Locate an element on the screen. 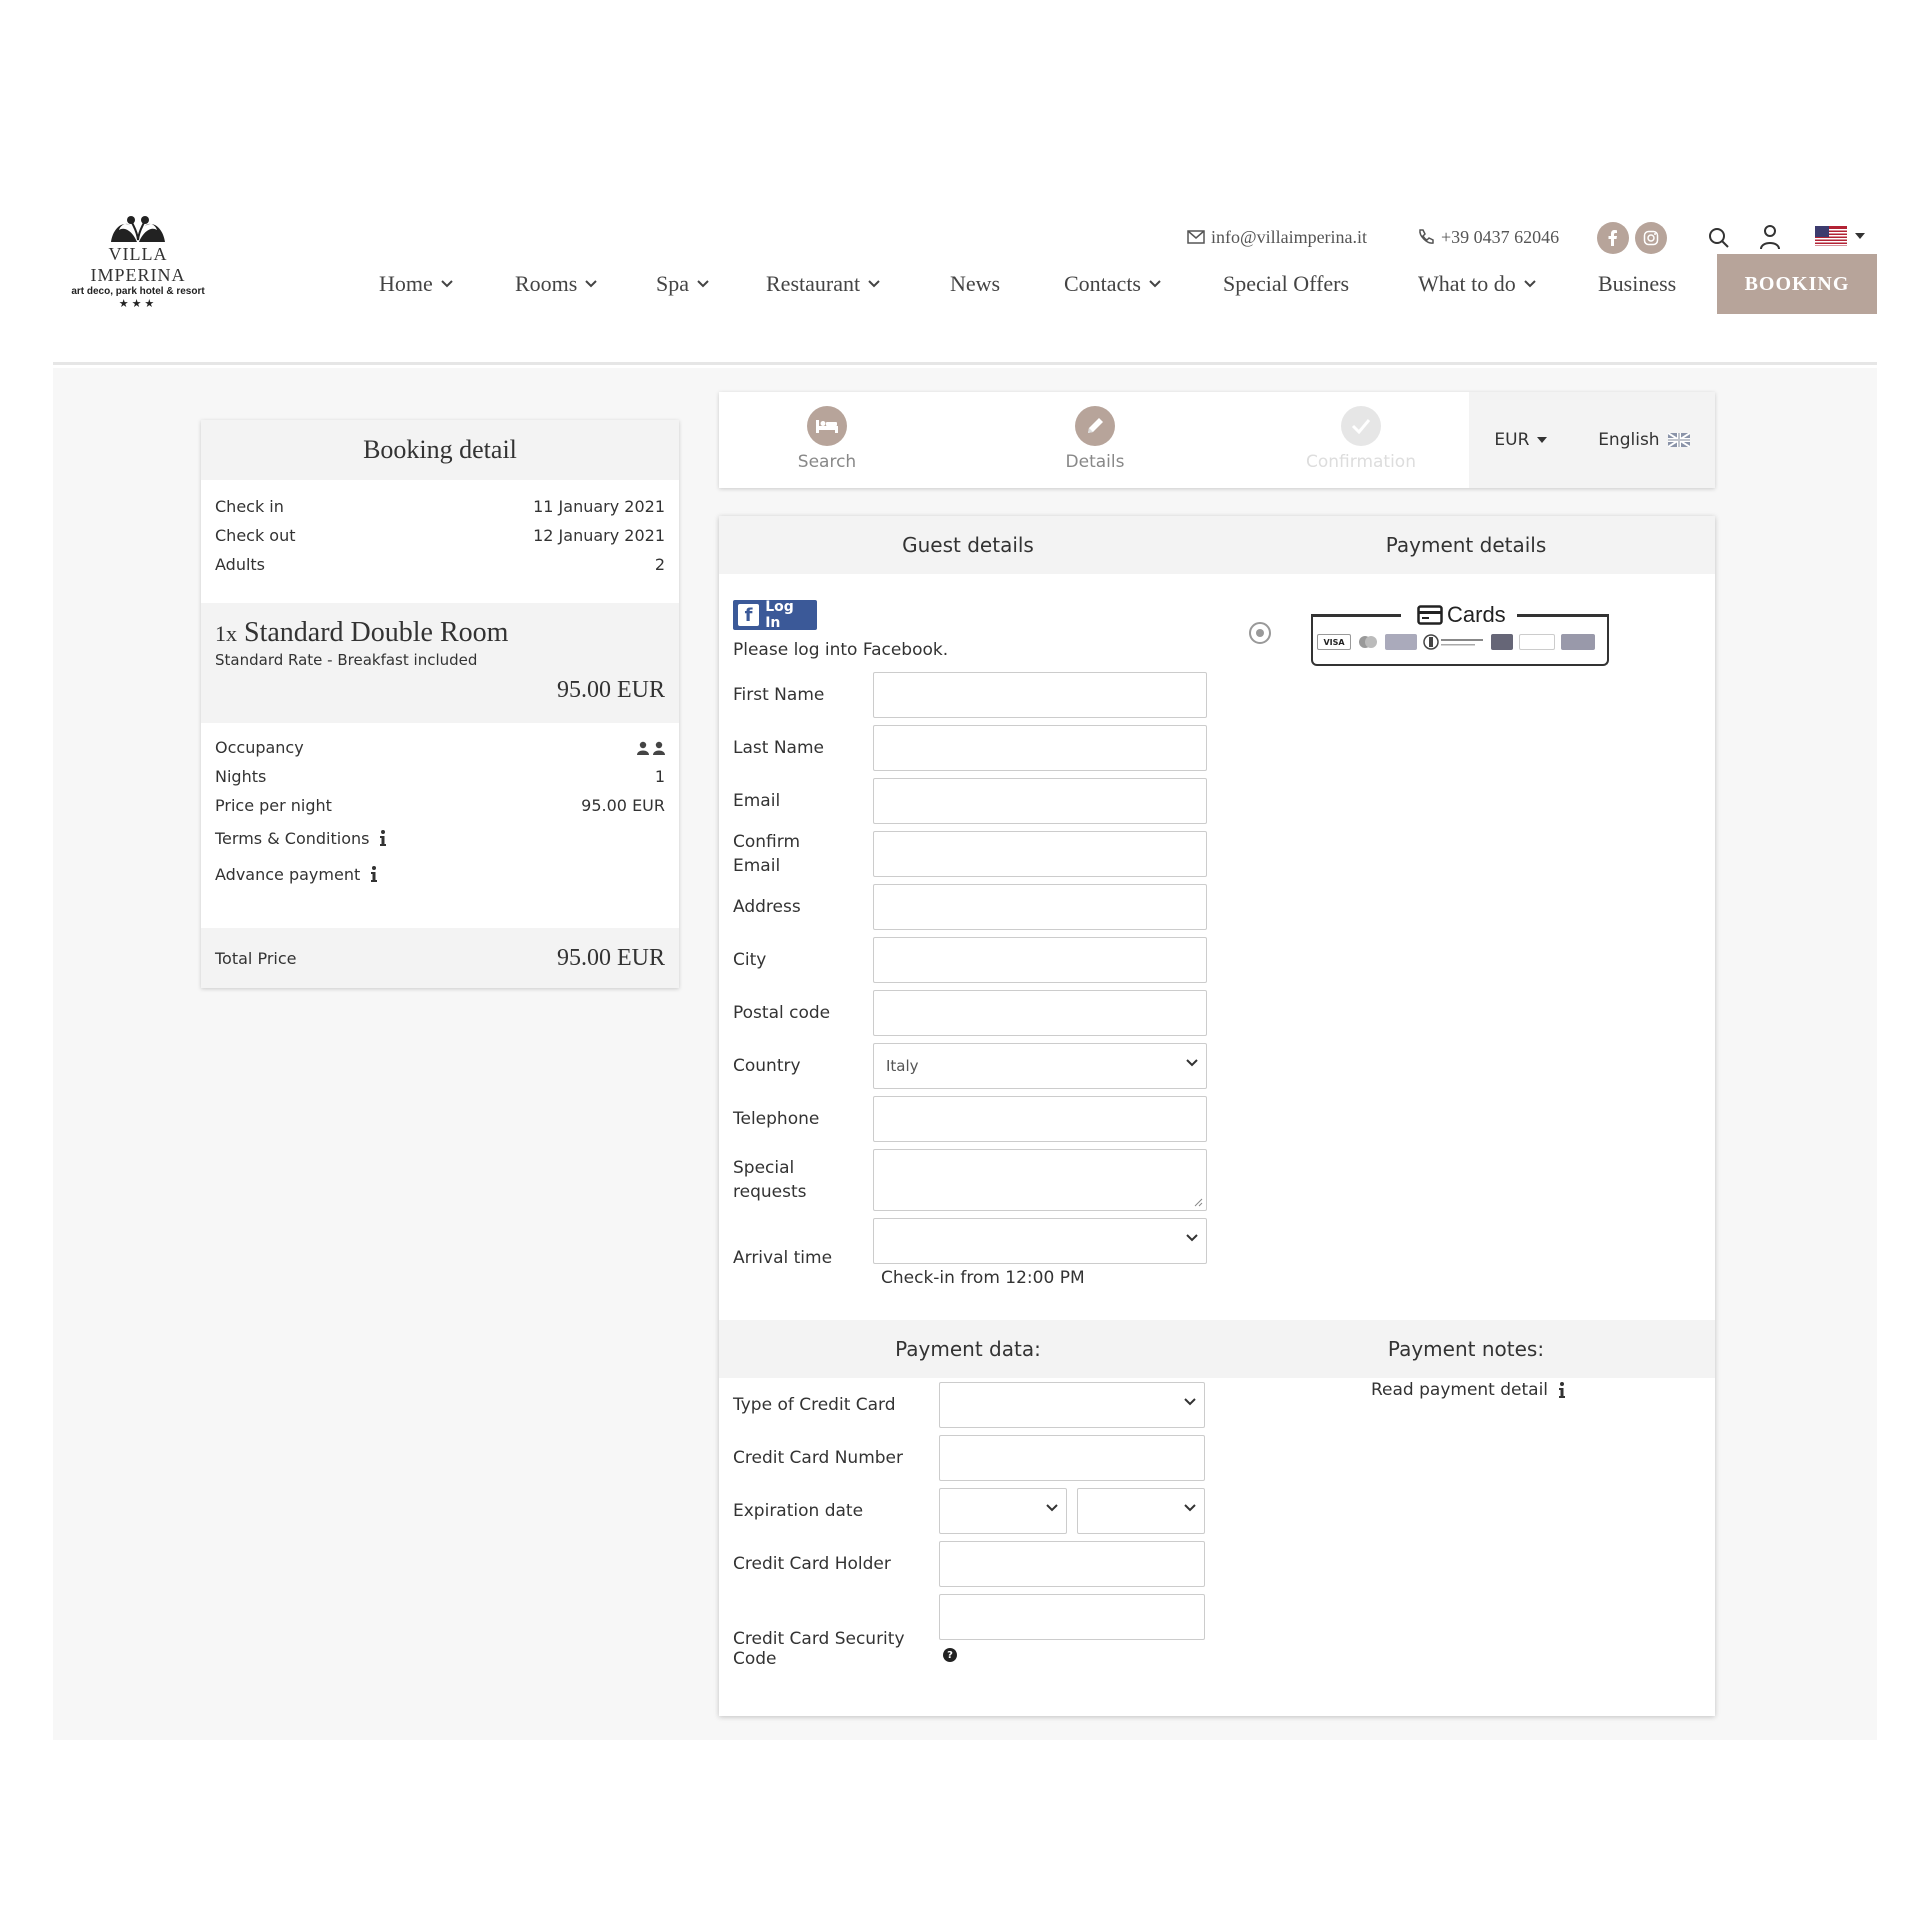 The width and height of the screenshot is (1920, 1920). arrival-time-row: Arrival time is located at coordinates (970, 1243).